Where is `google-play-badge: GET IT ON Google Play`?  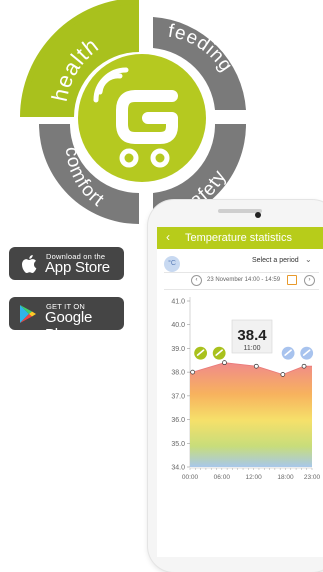 google-play-badge: GET IT ON Google Play is located at coordinates (66, 320).